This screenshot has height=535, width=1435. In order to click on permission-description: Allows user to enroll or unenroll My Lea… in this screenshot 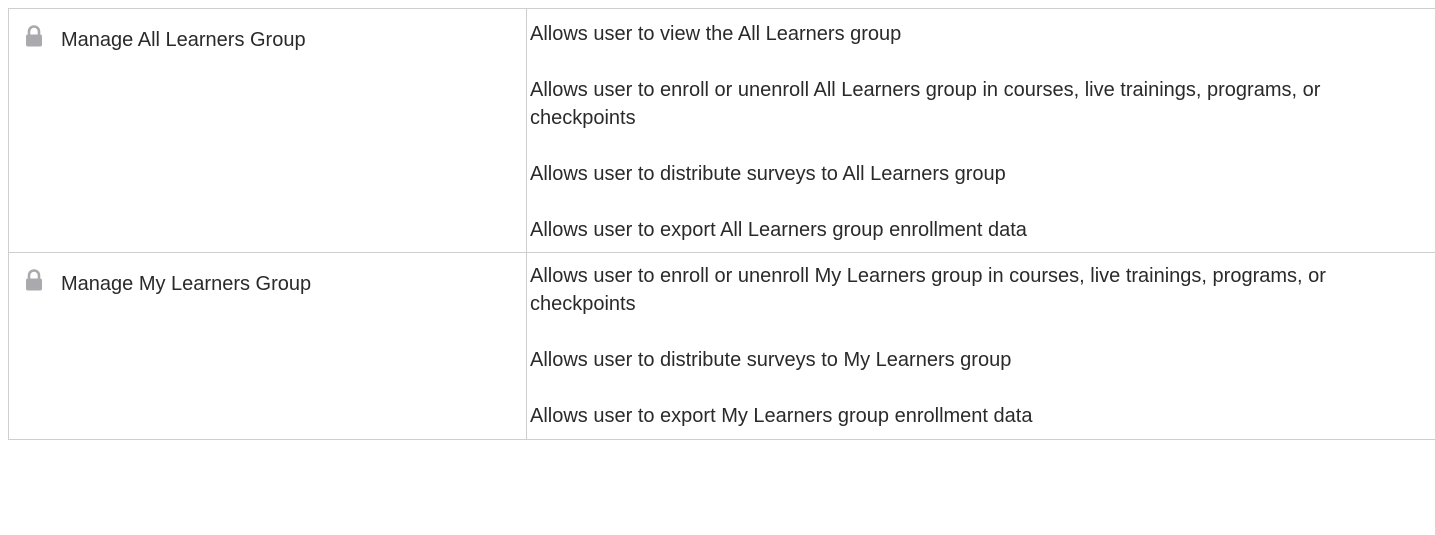, I will do `click(928, 290)`.